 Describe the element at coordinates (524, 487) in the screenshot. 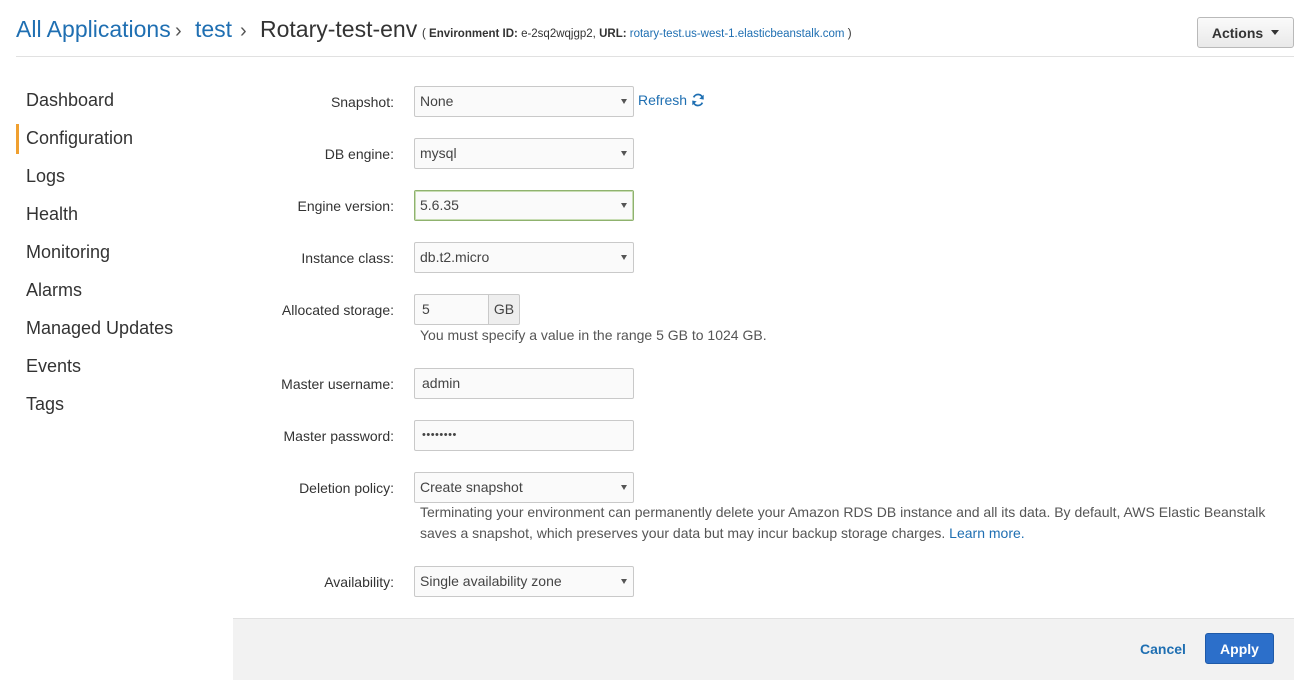

I see `deletion-policy-select: Create snapshot` at that location.